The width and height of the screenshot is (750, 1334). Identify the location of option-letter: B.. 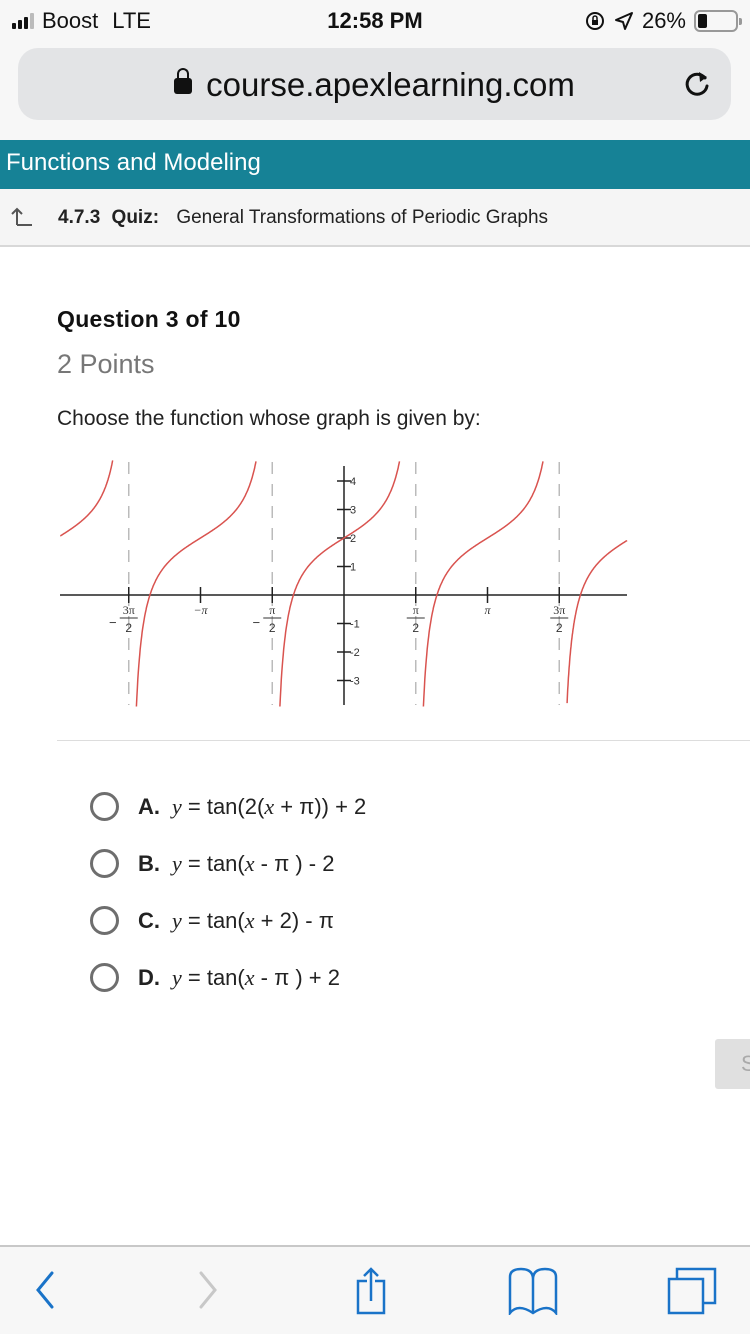
(149, 863).